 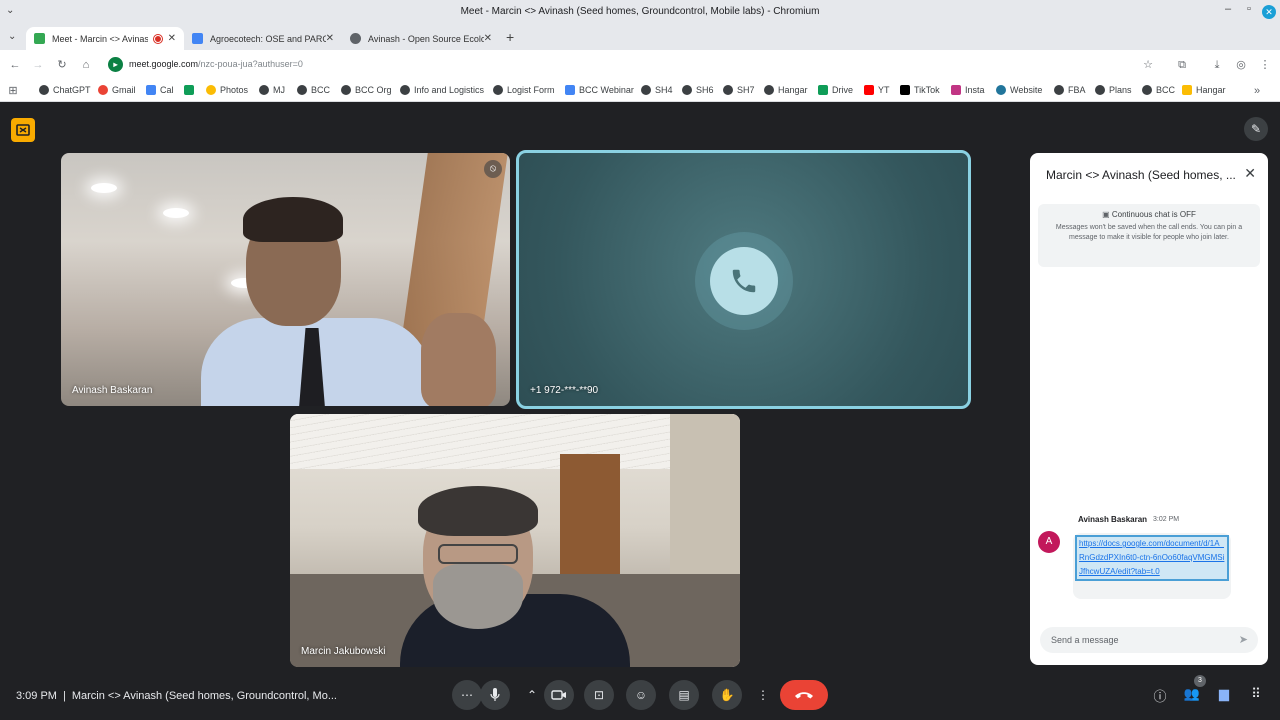 I want to click on bookmark-drive: Drive, so click(x=835, y=90).